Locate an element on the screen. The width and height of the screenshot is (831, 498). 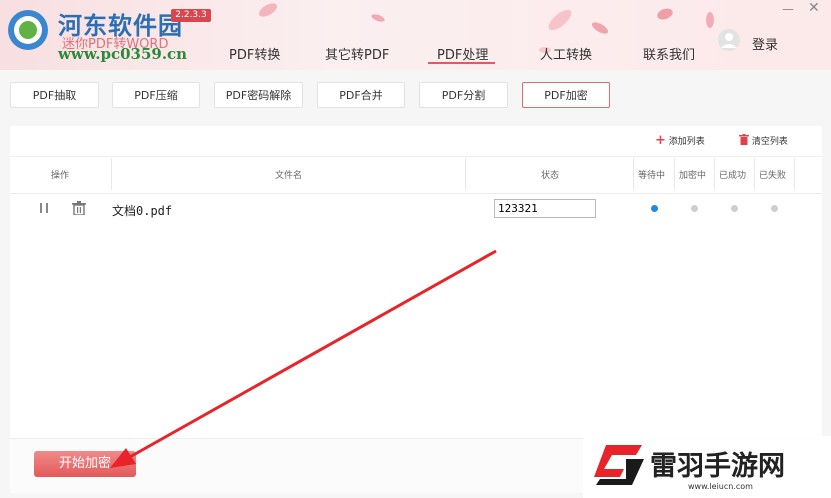
nav-contact: 联系我们 is located at coordinates (669, 53).